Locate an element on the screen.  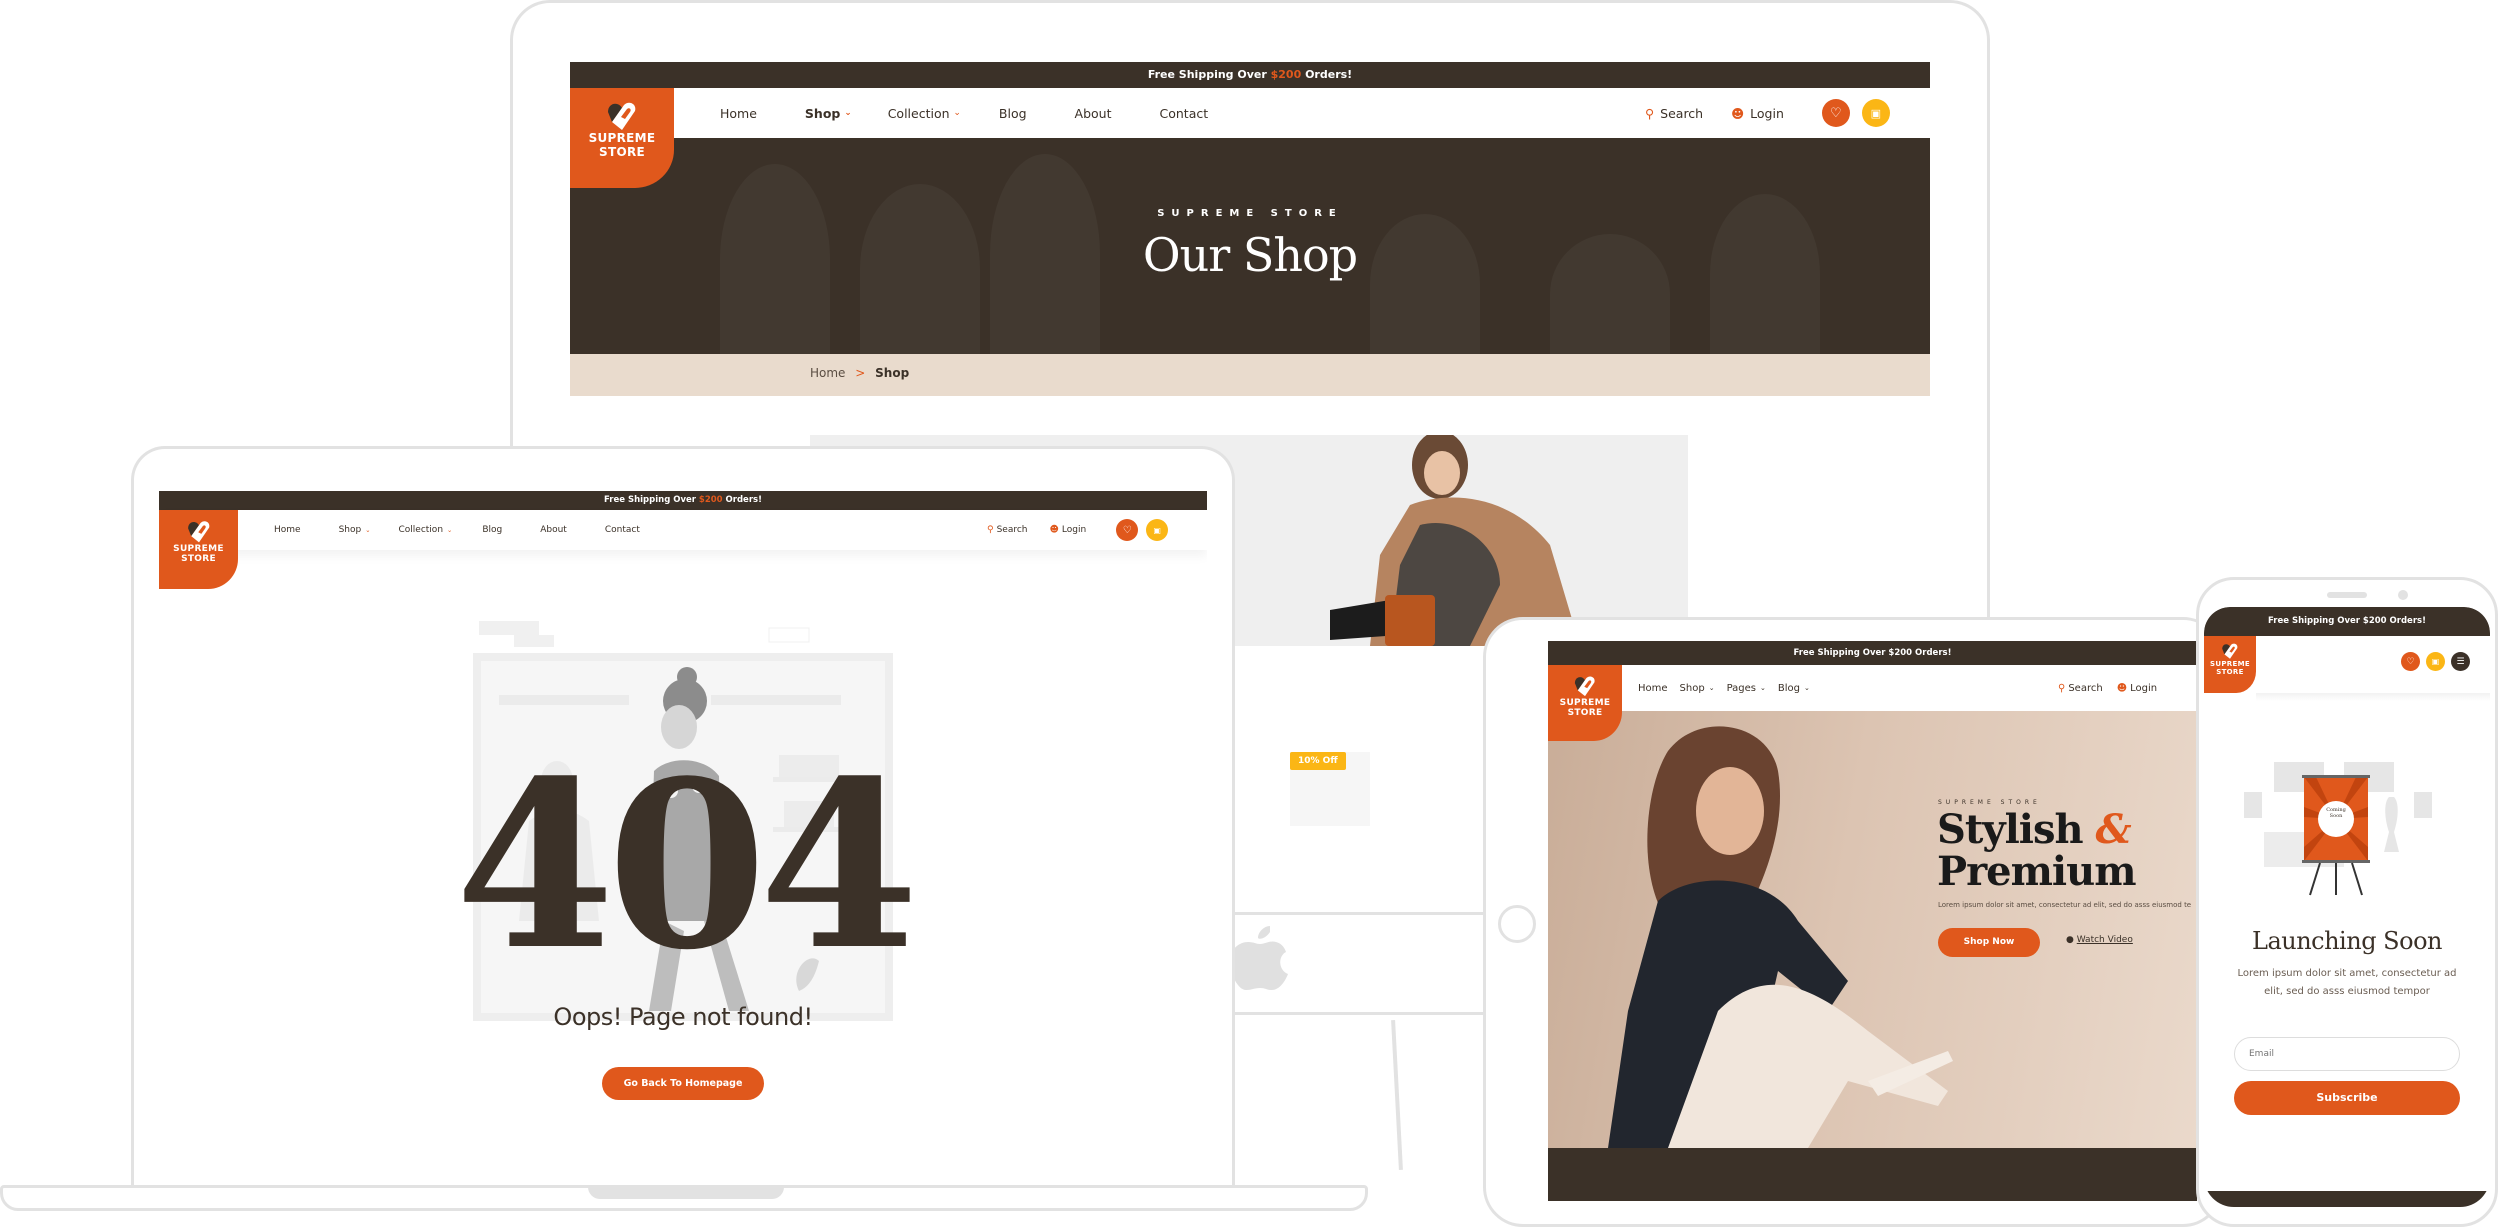
phone-nav-actions: ♡ ▣ ☰ is located at coordinates (2435, 661).